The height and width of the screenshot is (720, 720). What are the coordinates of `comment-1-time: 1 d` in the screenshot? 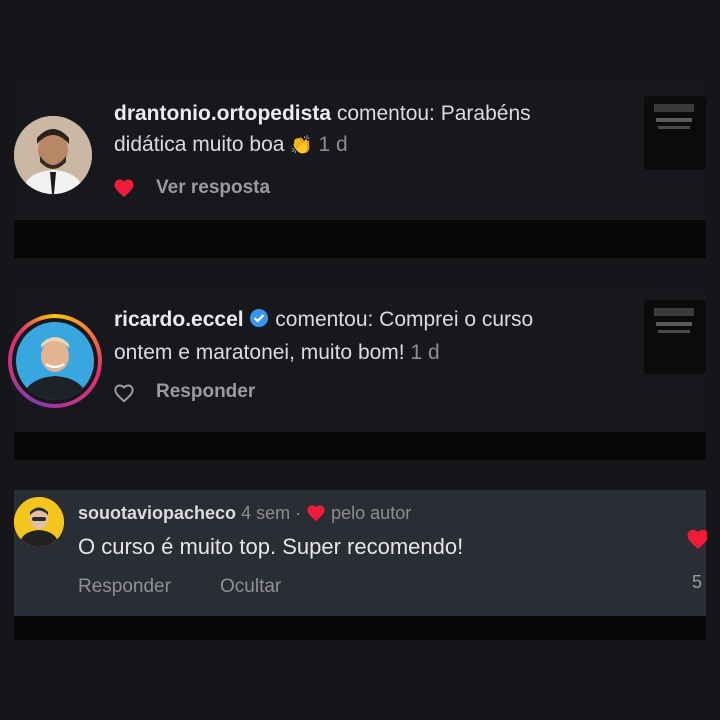 It's located at (333, 144).